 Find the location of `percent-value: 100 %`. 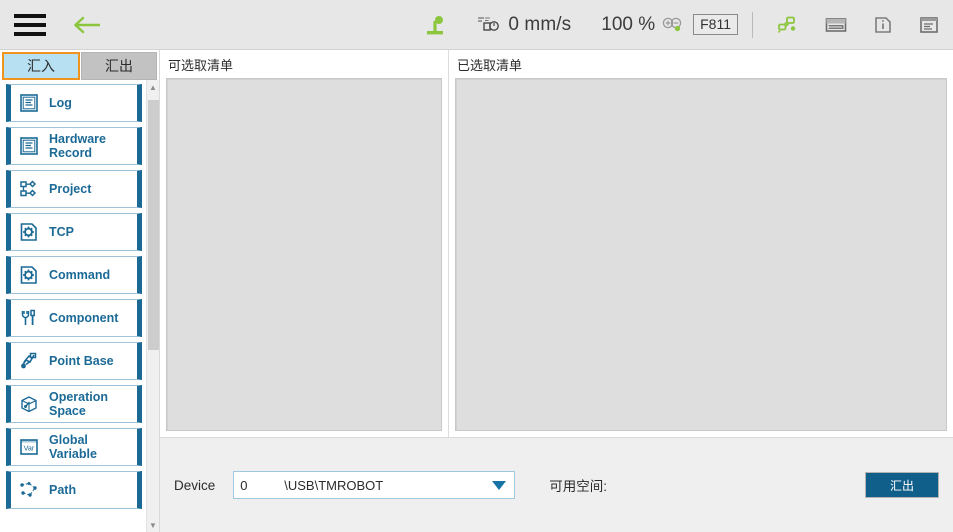

percent-value: 100 % is located at coordinates (628, 24).